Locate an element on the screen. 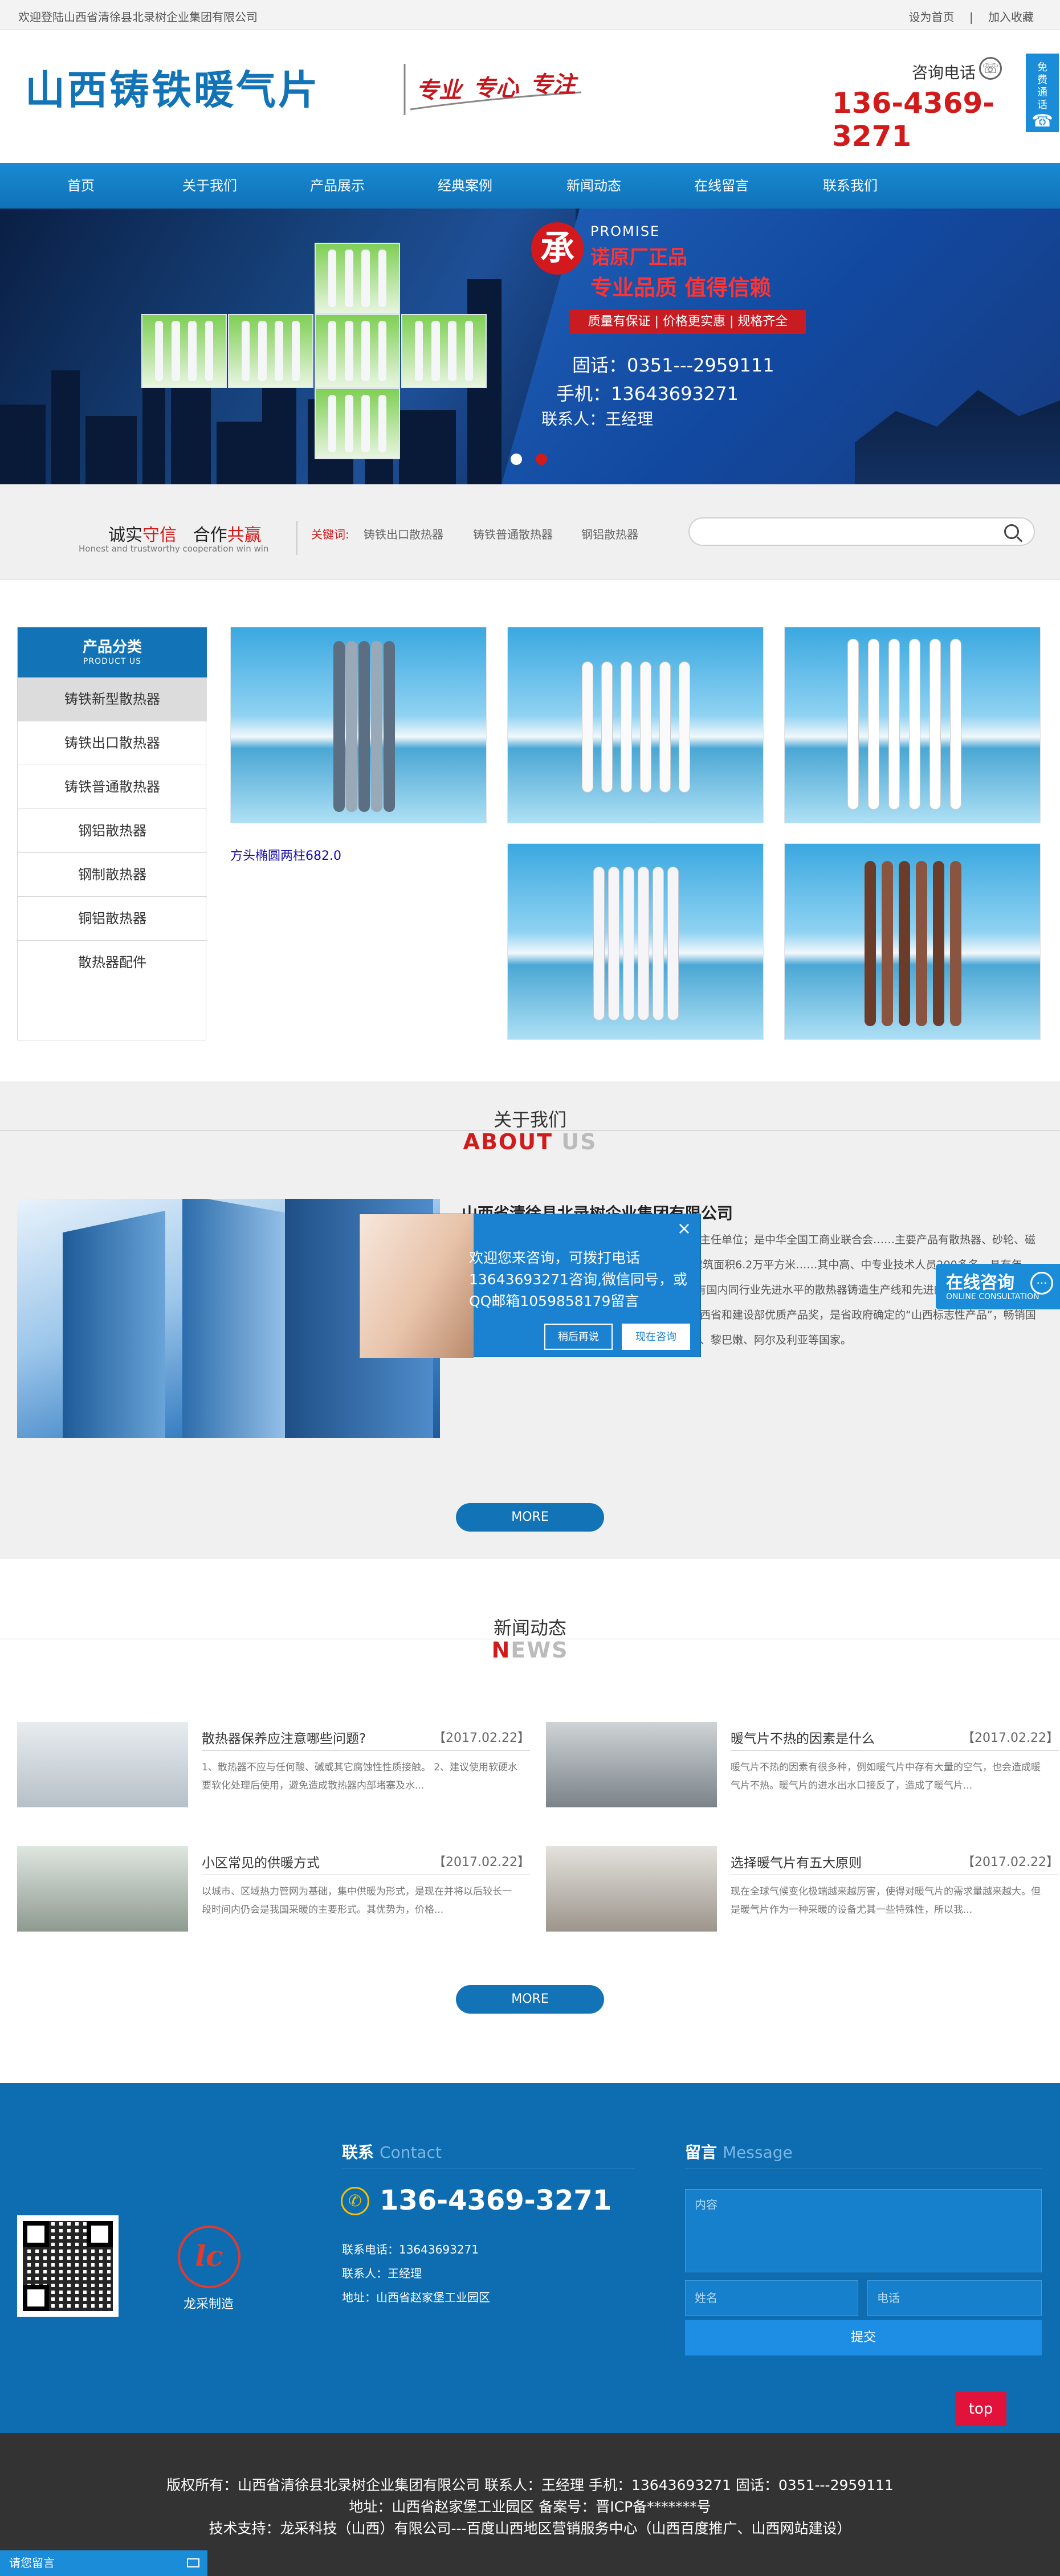 The image size is (1060, 2576). news-title: 暖气片不热的因素是什么 is located at coordinates (803, 1738).